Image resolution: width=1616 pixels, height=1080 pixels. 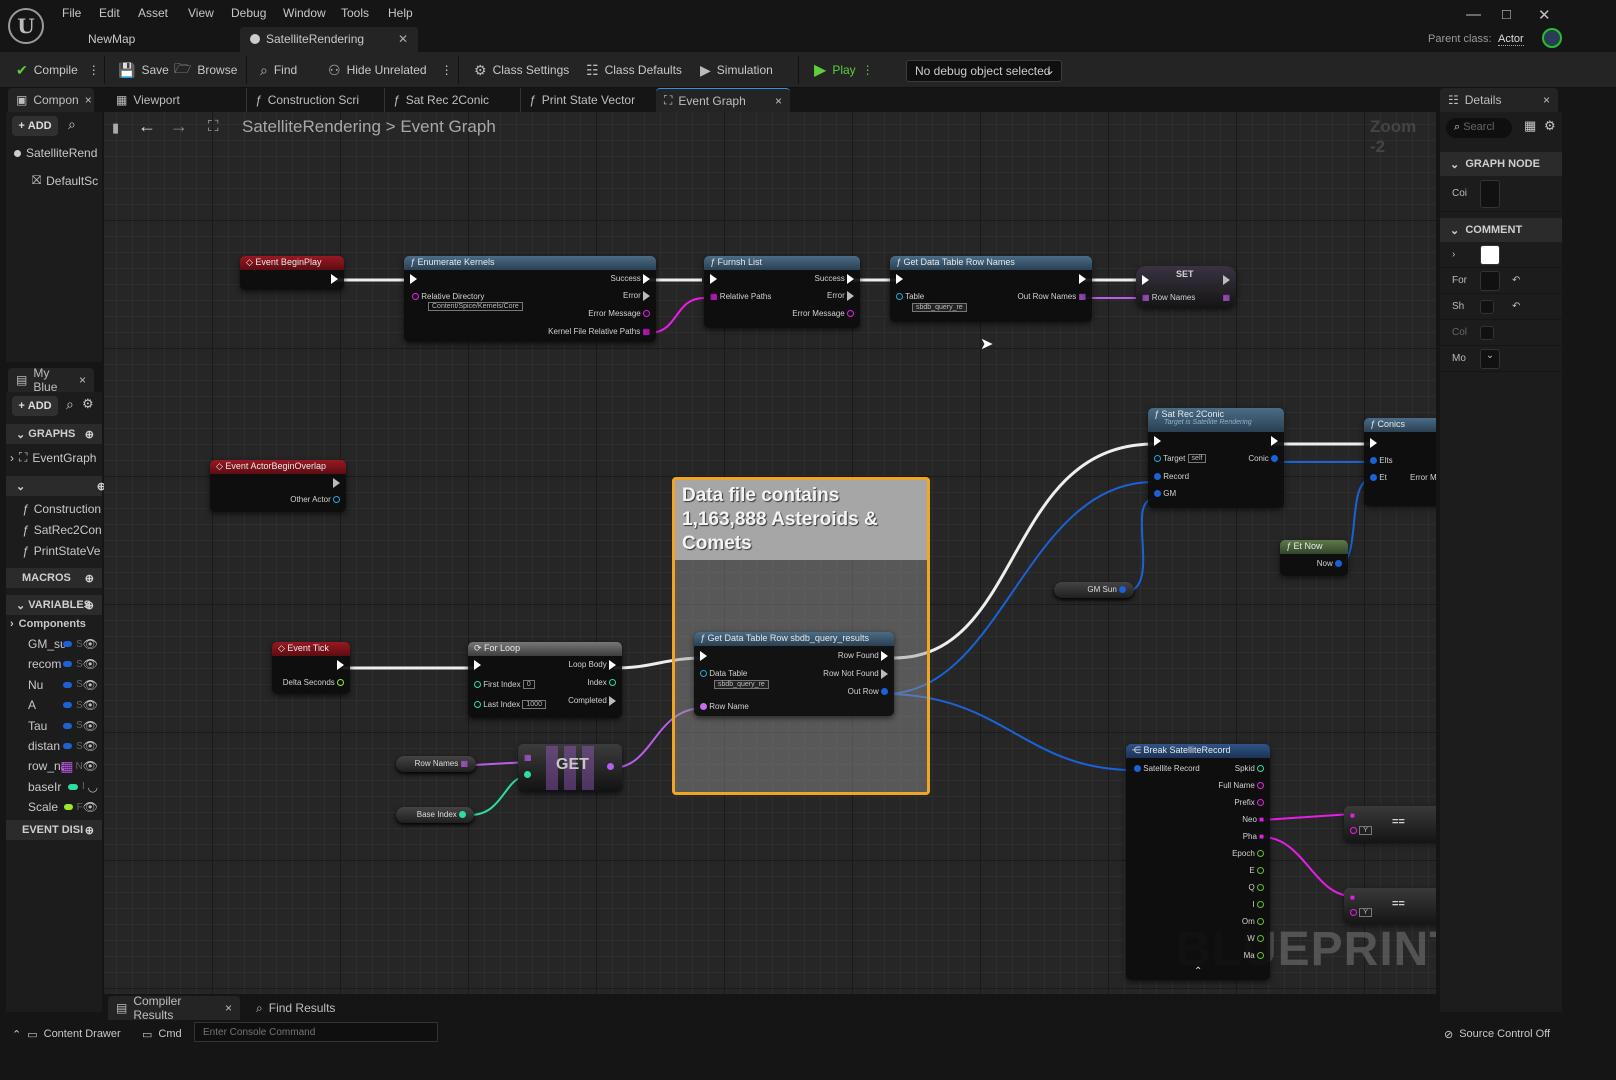 What do you see at coordinates (66, 1034) in the screenshot?
I see `content-drawer-button: ⌃ ▭ Content Drawer` at bounding box center [66, 1034].